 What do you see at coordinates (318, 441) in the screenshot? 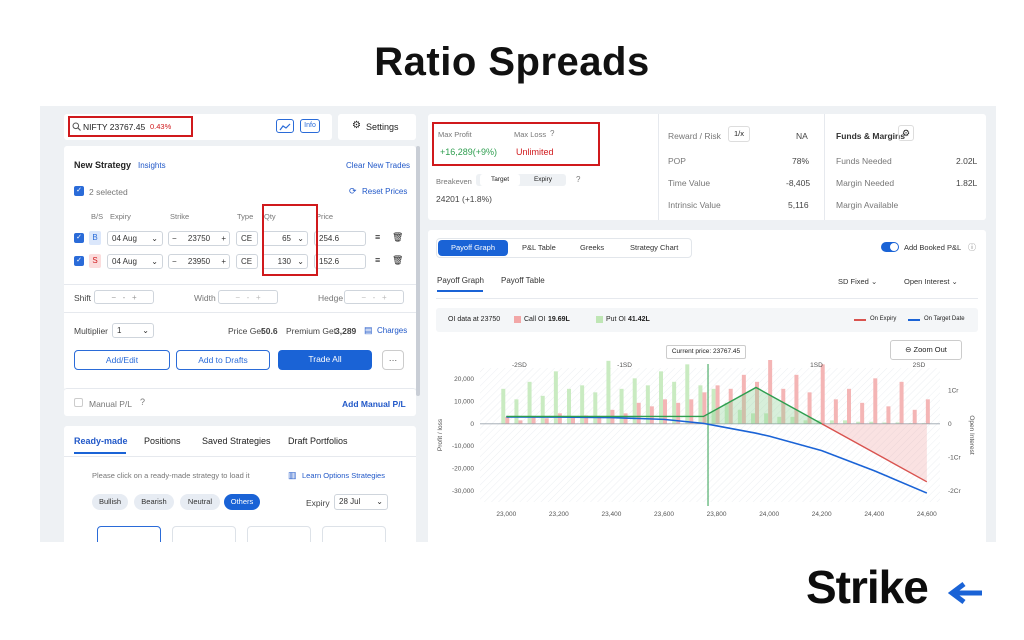
I see `tab-draft-portfolios: Draft Portfolios` at bounding box center [318, 441].